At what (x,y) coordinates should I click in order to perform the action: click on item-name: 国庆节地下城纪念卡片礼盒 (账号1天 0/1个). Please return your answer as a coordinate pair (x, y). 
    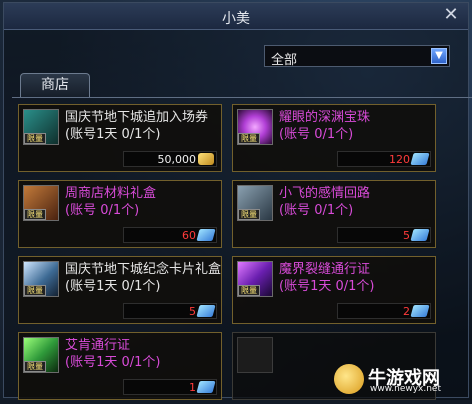
    Looking at the image, I should click on (143, 278).